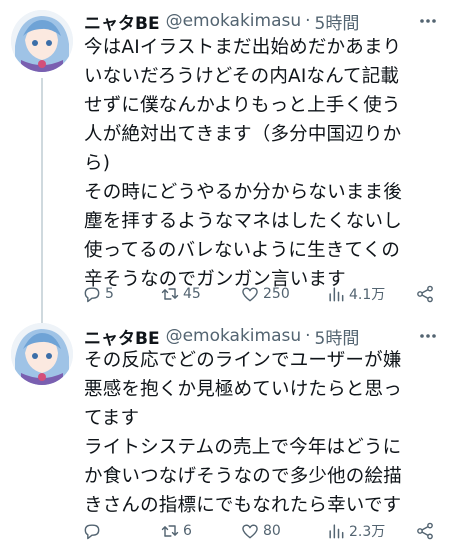 This screenshot has width=450, height=547. I want to click on view-count: 4.1万, so click(367, 295).